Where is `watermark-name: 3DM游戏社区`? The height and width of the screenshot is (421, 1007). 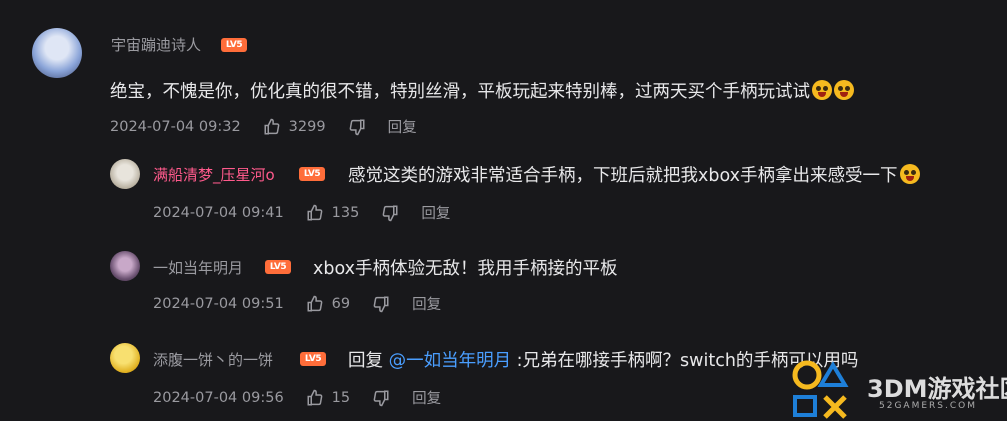
watermark-name: 3DM游戏社区 is located at coordinates (937, 389).